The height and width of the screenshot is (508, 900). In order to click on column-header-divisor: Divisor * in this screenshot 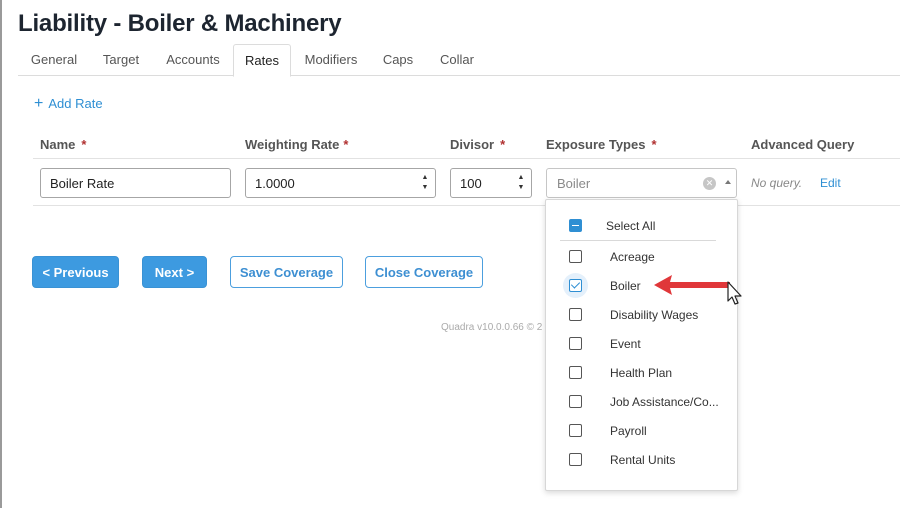, I will do `click(477, 144)`.